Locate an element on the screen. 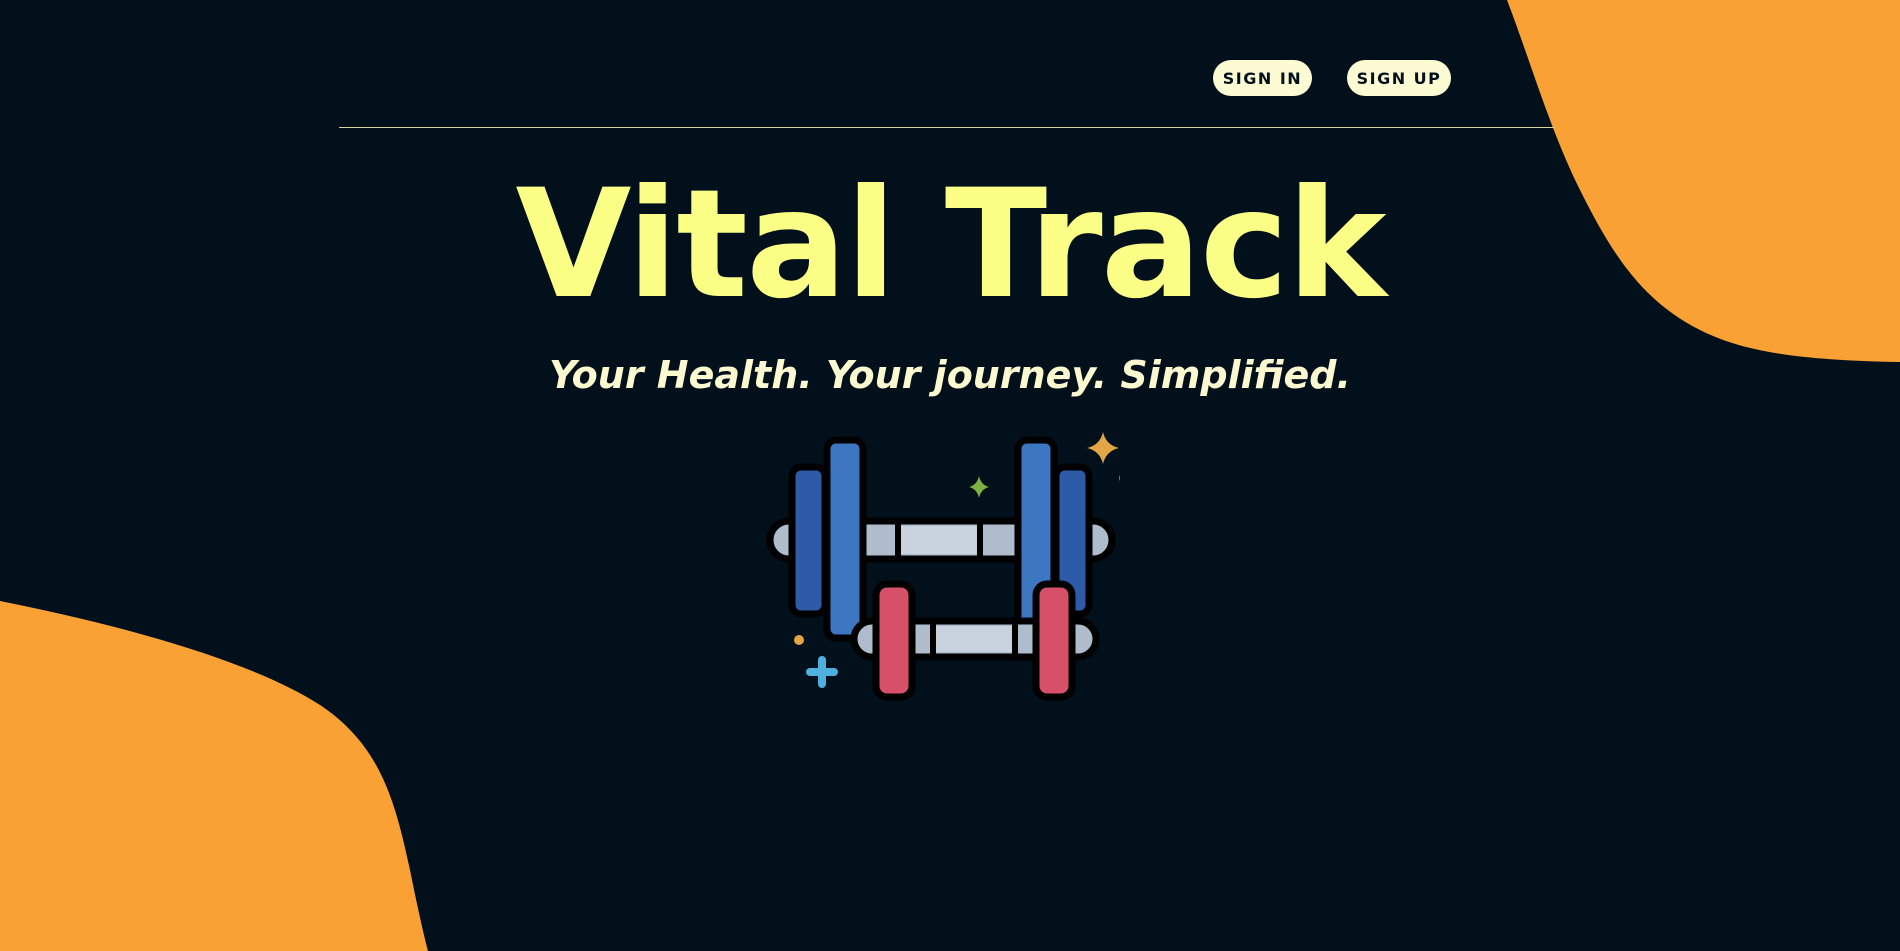 Image resolution: width=1900 pixels, height=951 pixels. header-divider is located at coordinates (947, 127).